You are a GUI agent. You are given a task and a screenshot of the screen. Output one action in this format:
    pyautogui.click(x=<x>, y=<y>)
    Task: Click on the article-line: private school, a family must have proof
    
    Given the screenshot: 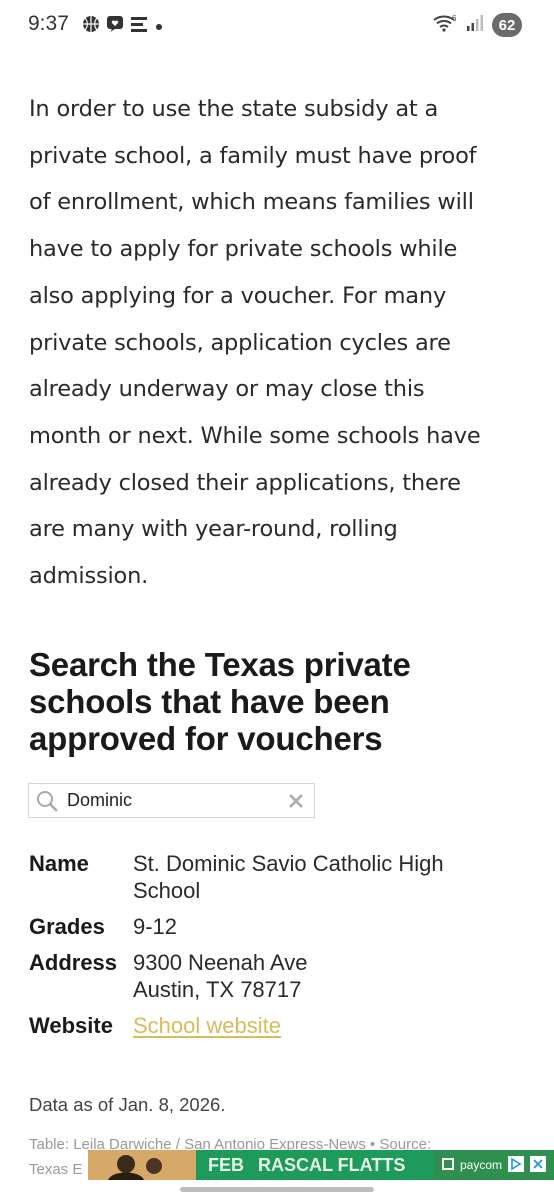 What is the action you would take?
    pyautogui.click(x=253, y=155)
    